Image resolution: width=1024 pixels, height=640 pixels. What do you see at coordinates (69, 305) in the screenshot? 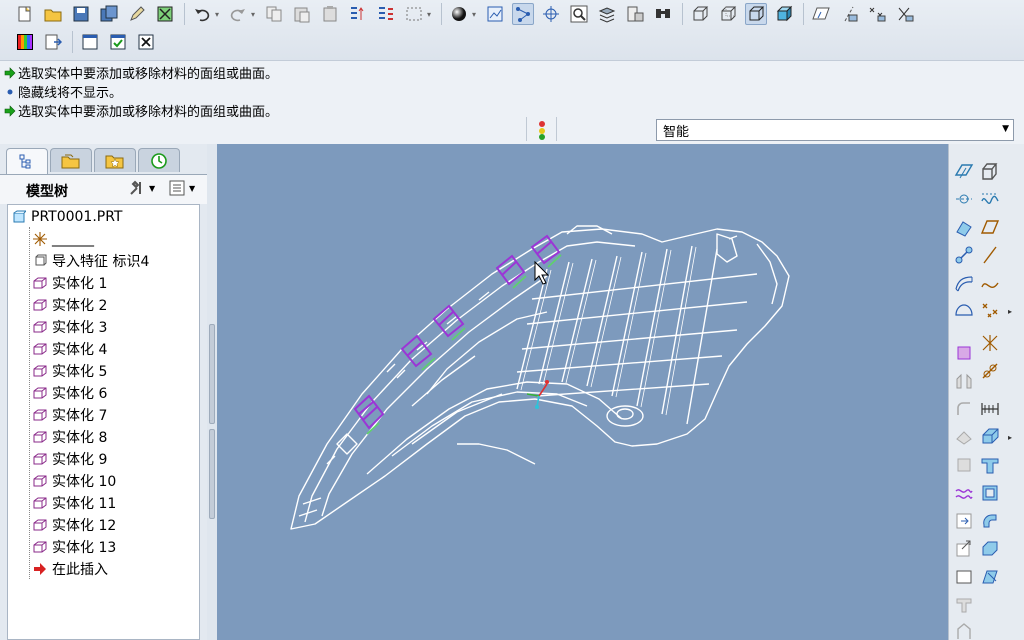
I see `tree-item: 实体化 2` at bounding box center [69, 305].